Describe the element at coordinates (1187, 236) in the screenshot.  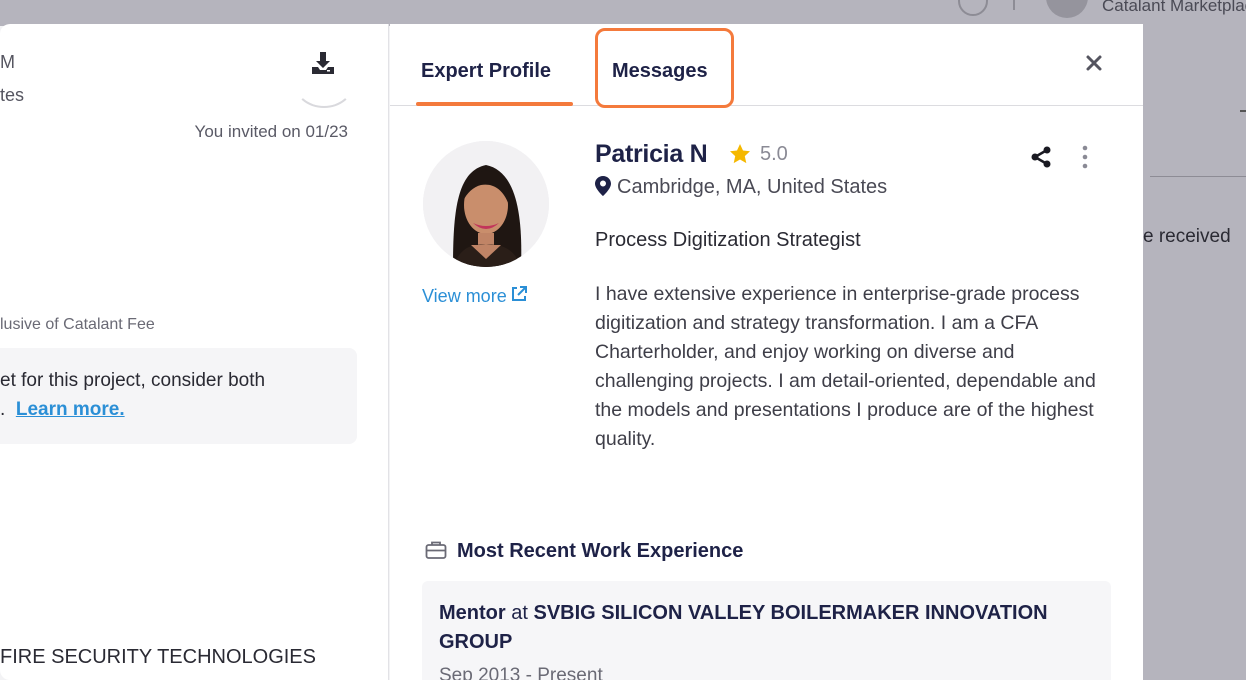
I see `background-text: e received` at that location.